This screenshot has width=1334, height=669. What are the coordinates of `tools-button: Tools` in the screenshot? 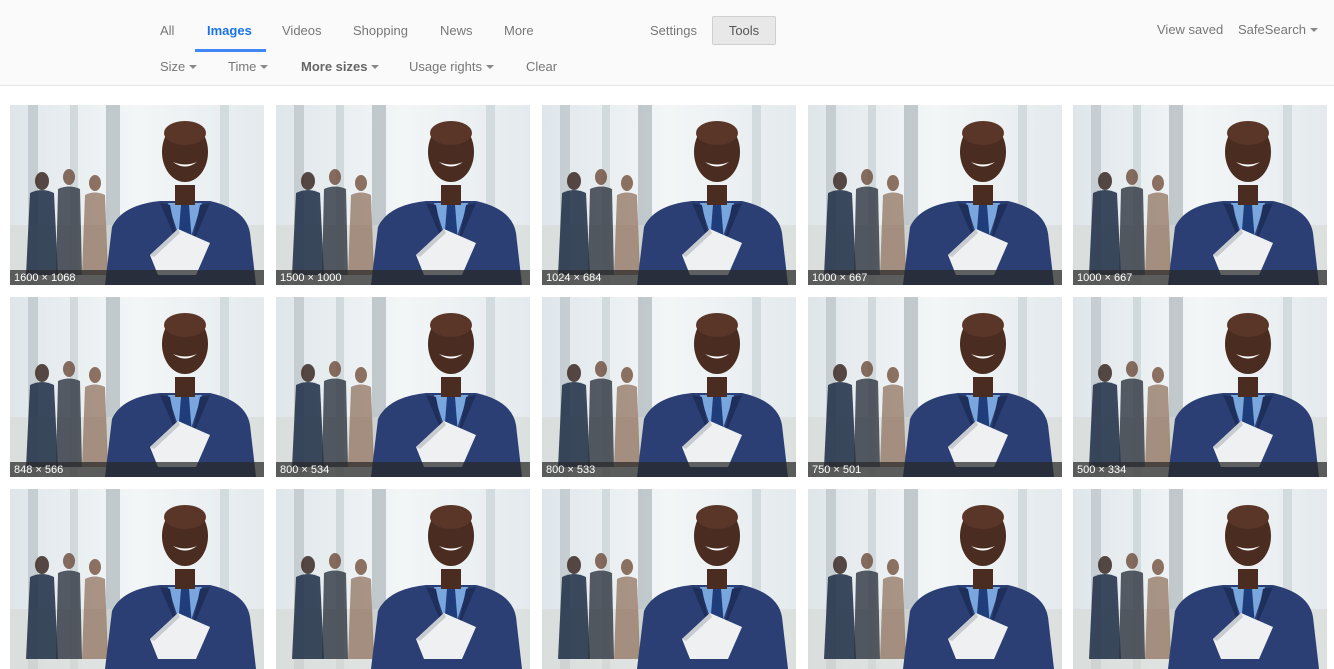 It's located at (744, 30).